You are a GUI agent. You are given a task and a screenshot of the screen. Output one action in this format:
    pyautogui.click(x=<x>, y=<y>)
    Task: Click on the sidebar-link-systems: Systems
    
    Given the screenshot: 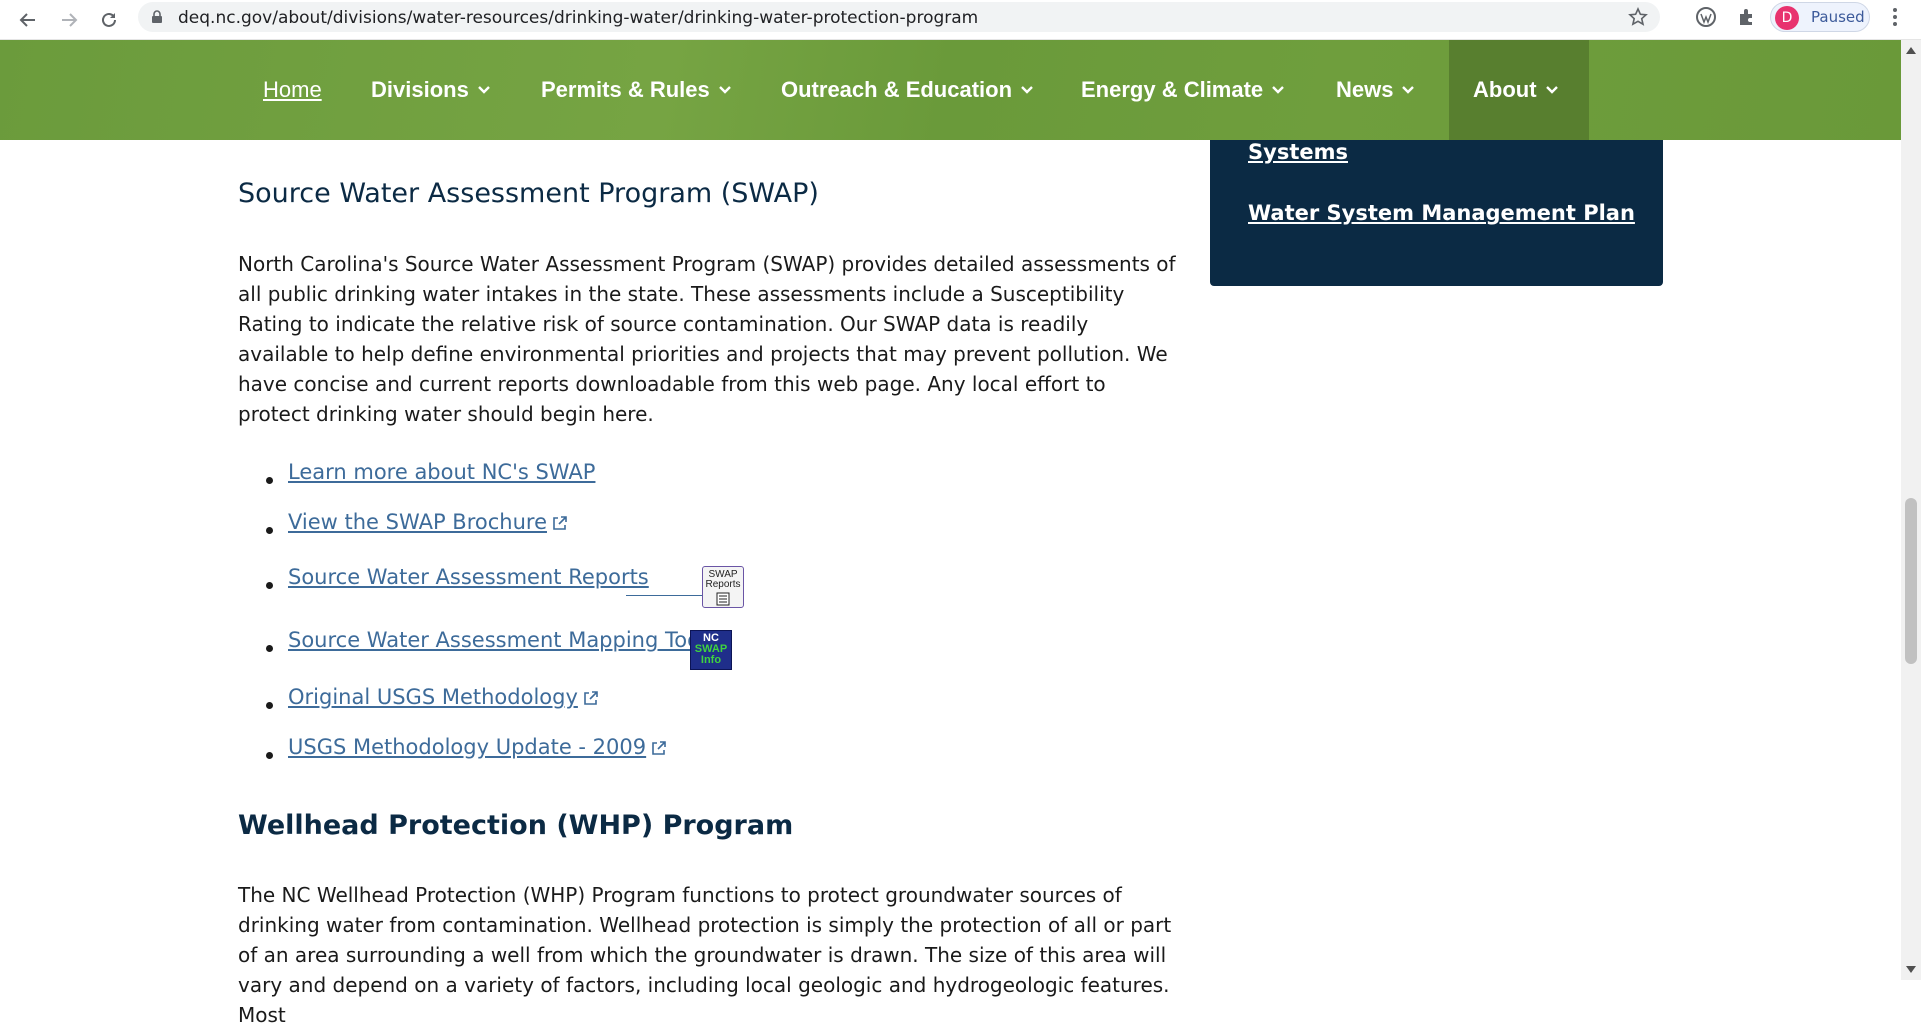 What is the action you would take?
    pyautogui.click(x=1298, y=152)
    